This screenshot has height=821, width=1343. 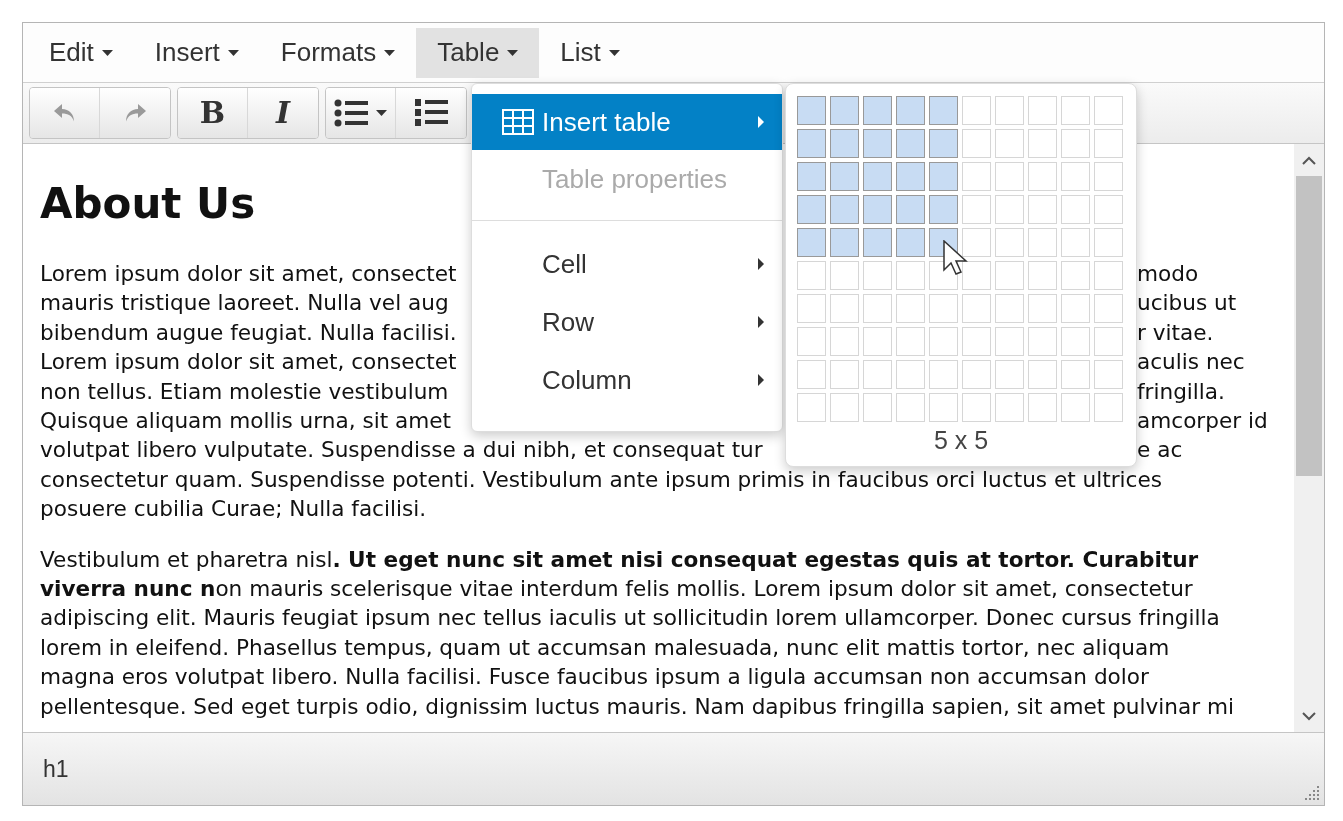 What do you see at coordinates (1309, 160) in the screenshot?
I see `scroll-up-icon` at bounding box center [1309, 160].